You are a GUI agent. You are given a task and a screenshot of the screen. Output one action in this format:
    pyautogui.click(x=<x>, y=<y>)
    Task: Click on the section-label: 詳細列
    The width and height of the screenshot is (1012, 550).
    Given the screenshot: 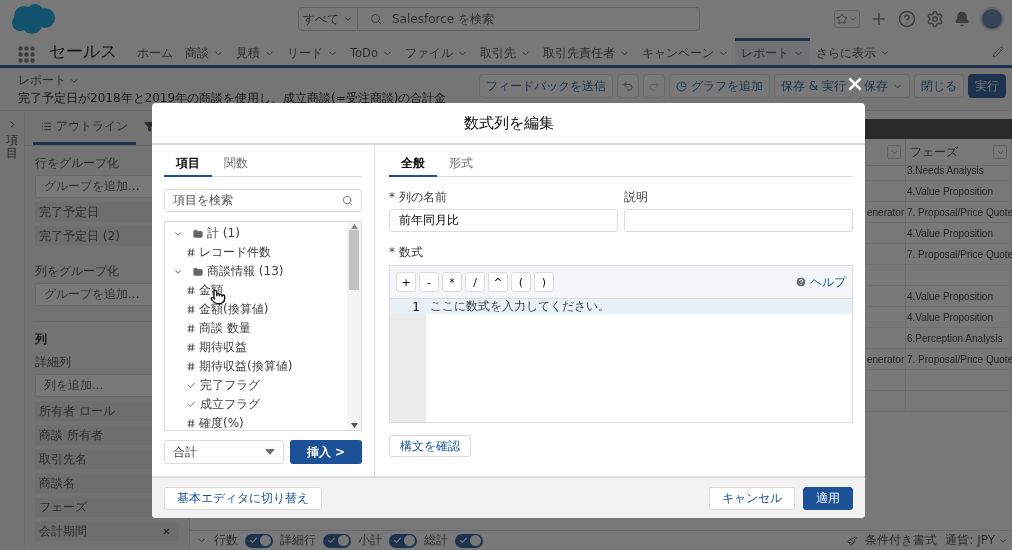 What is the action you would take?
    pyautogui.click(x=53, y=362)
    